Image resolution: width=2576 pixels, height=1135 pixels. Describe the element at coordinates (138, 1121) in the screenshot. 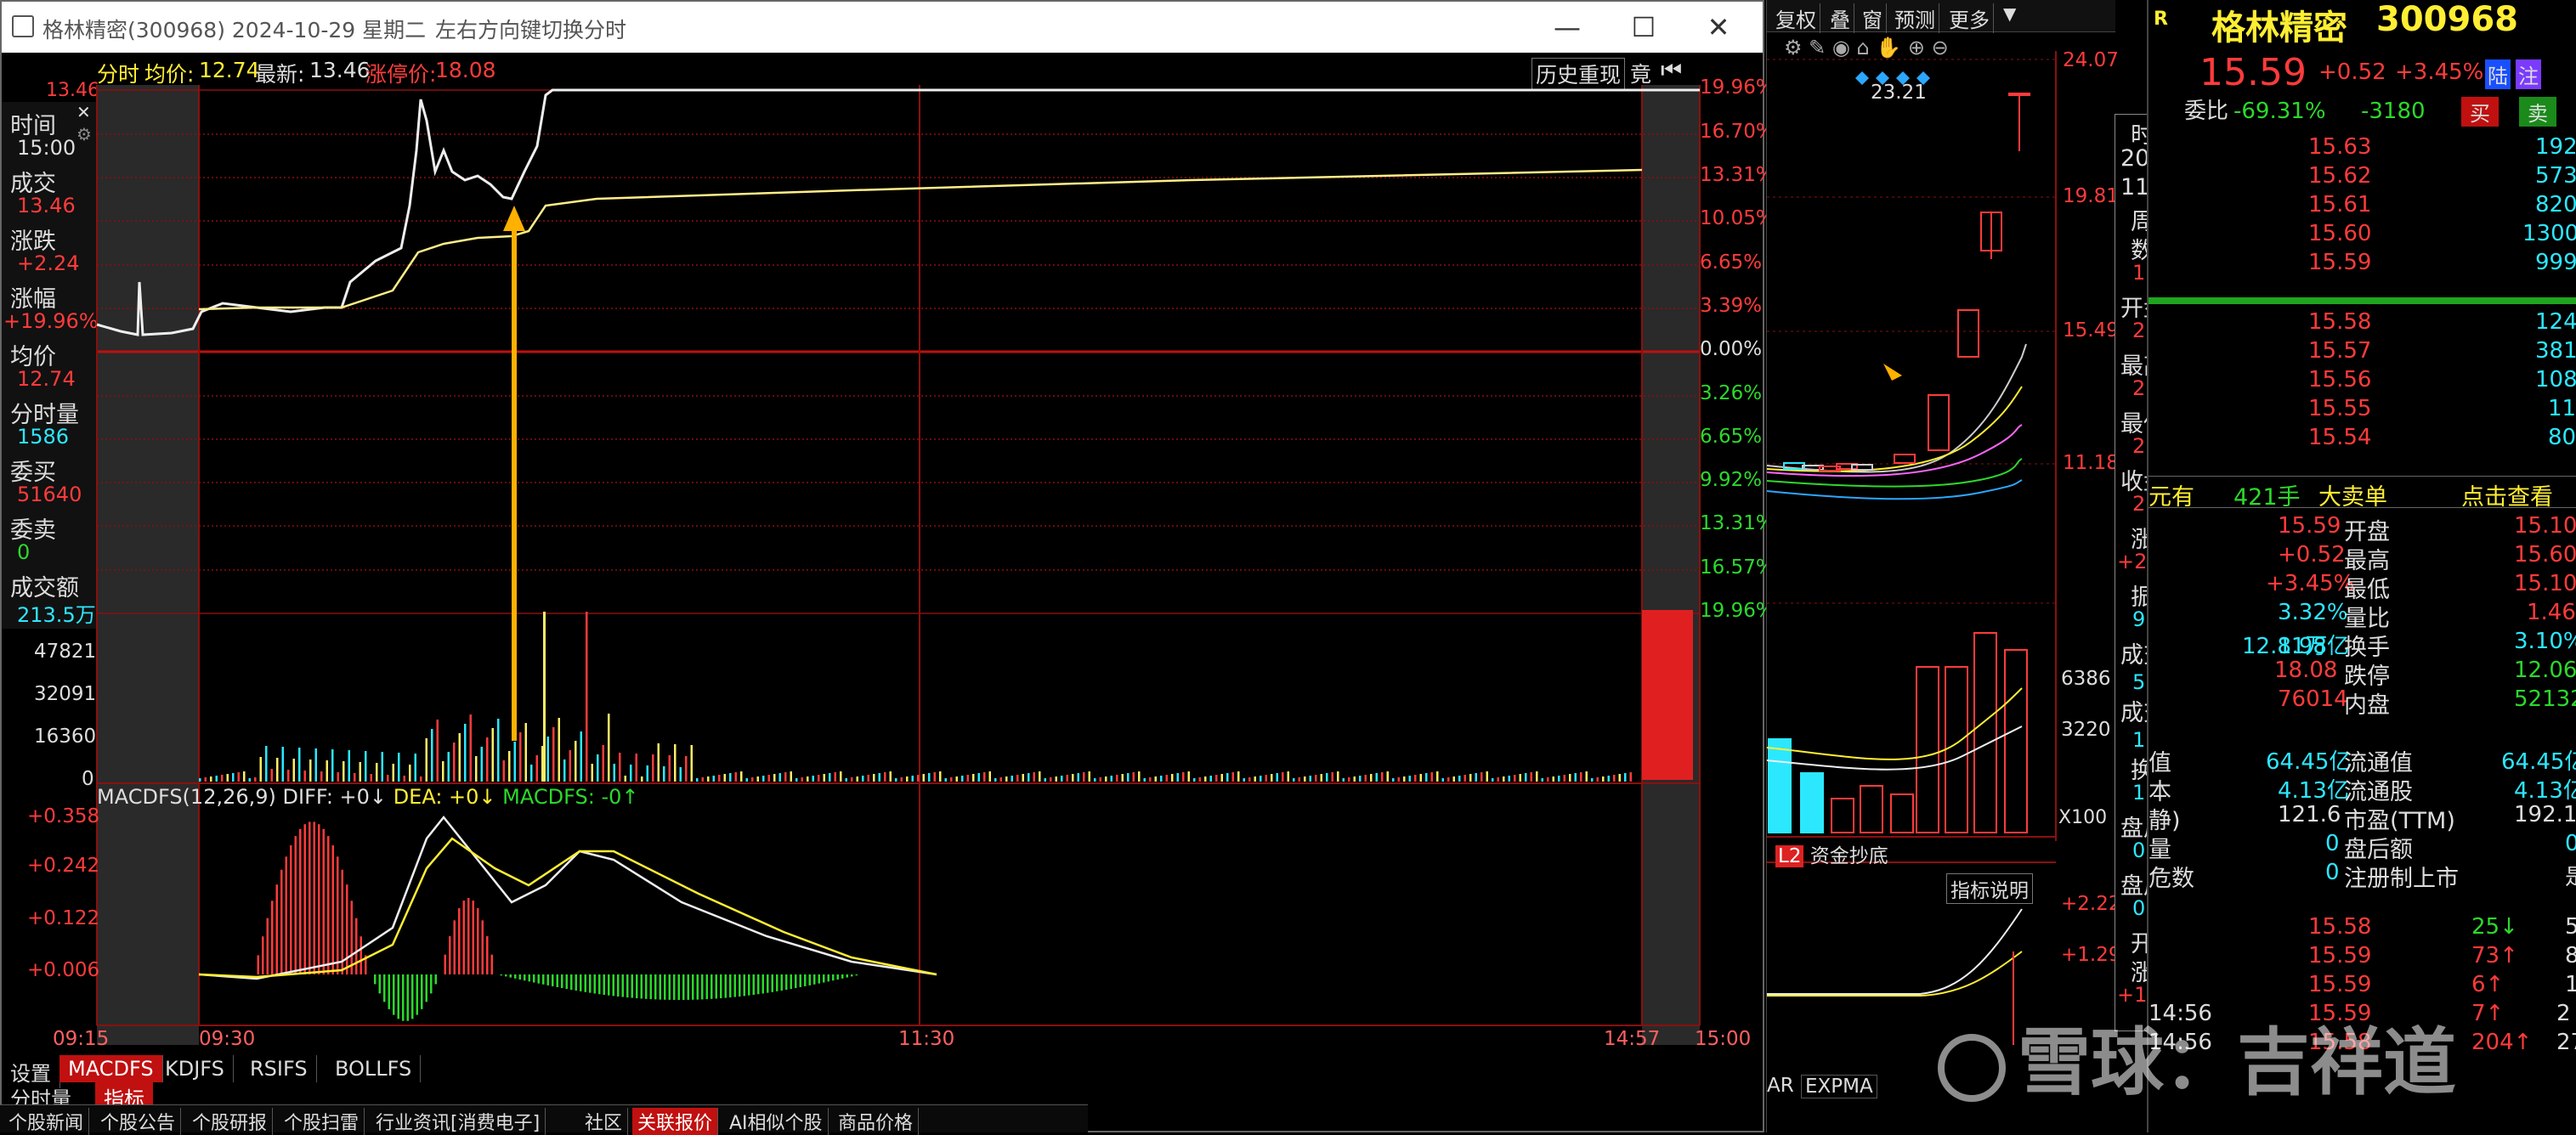

I see `bottom-tab-1: 个股公告` at that location.